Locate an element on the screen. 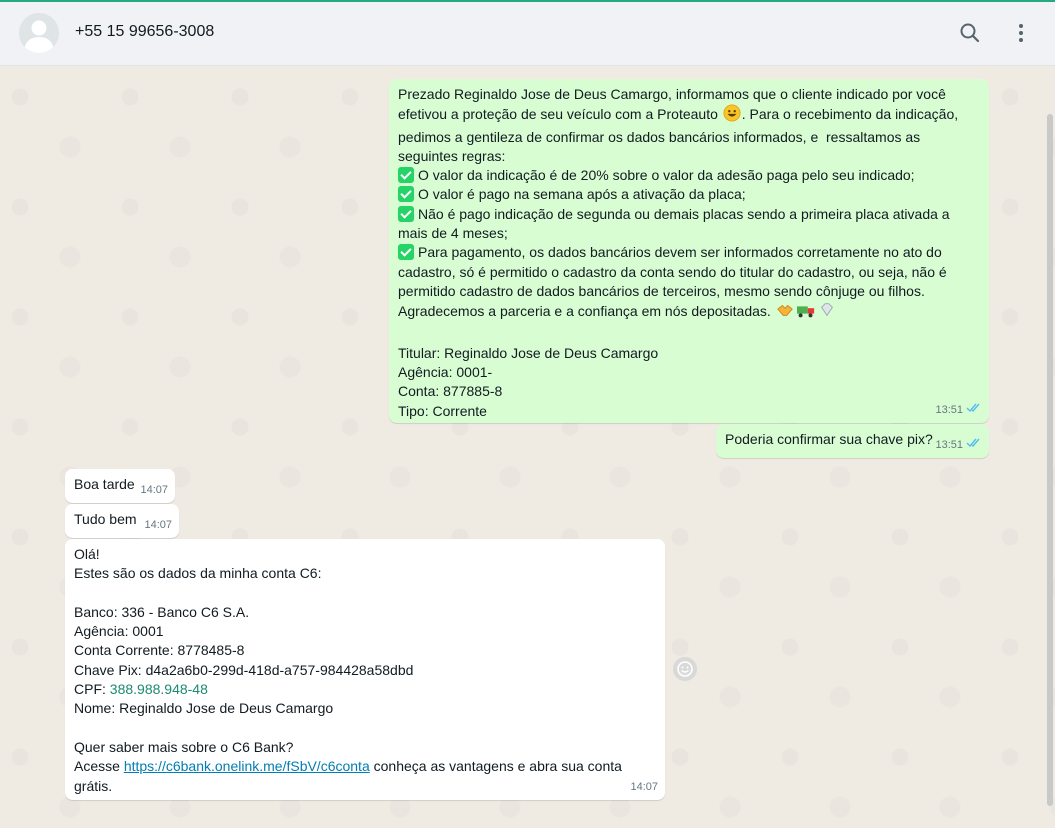  search-icon is located at coordinates (970, 33).